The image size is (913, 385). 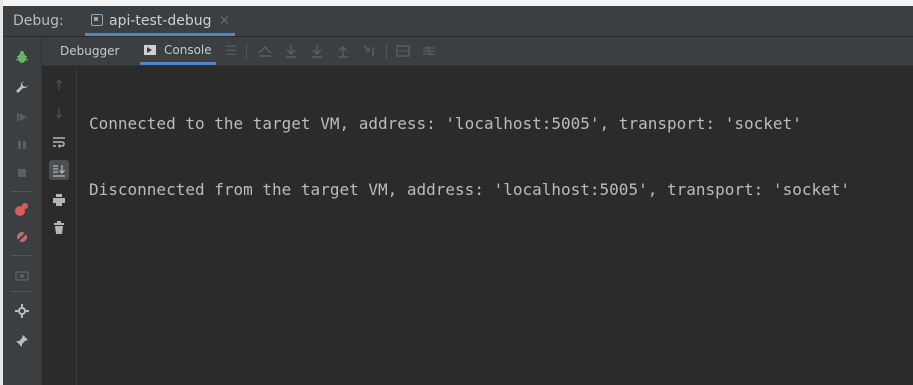 I want to click on settings-icon, so click(x=22, y=311).